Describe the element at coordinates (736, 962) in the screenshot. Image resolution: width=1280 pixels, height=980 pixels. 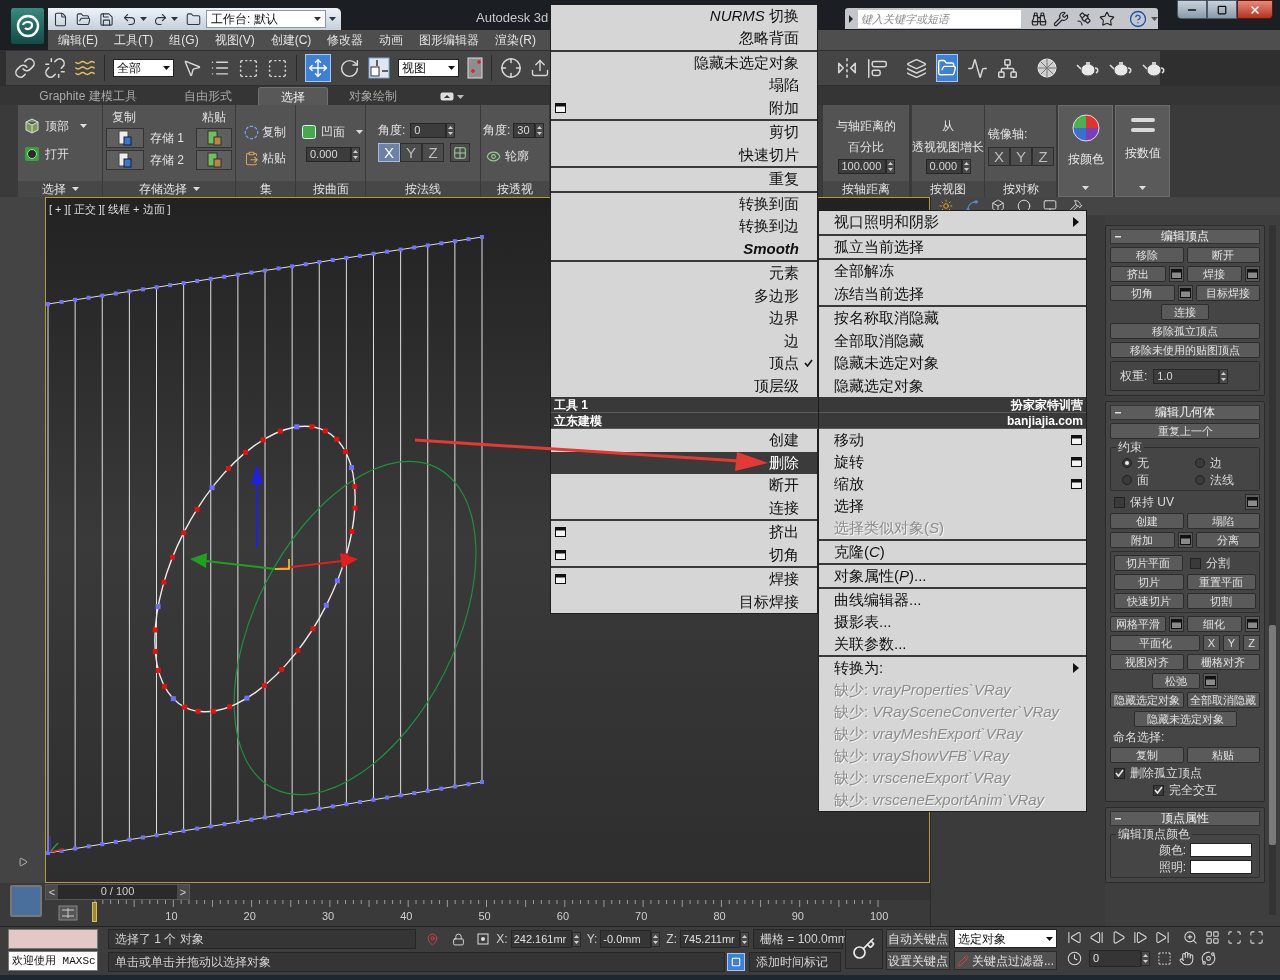
I see `time-tag-button` at that location.